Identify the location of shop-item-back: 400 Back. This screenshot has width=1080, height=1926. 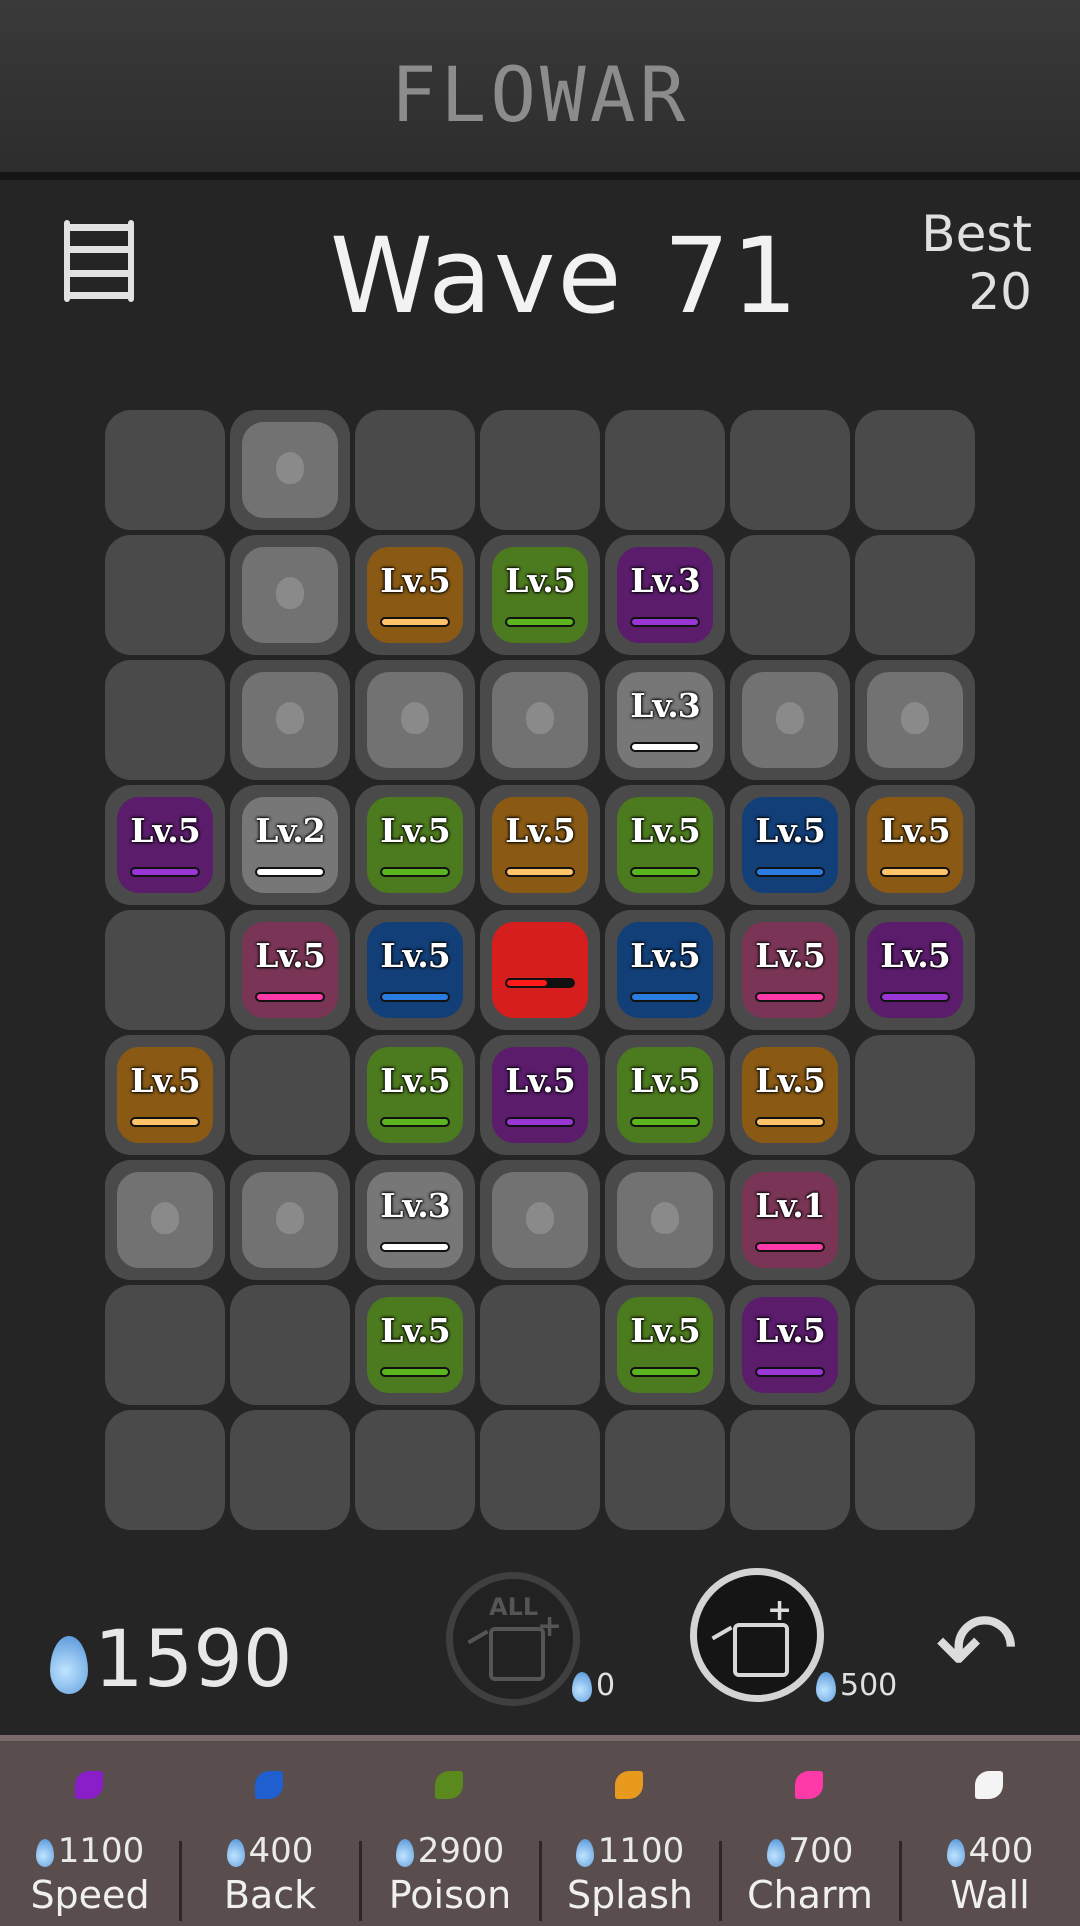
(270, 1833).